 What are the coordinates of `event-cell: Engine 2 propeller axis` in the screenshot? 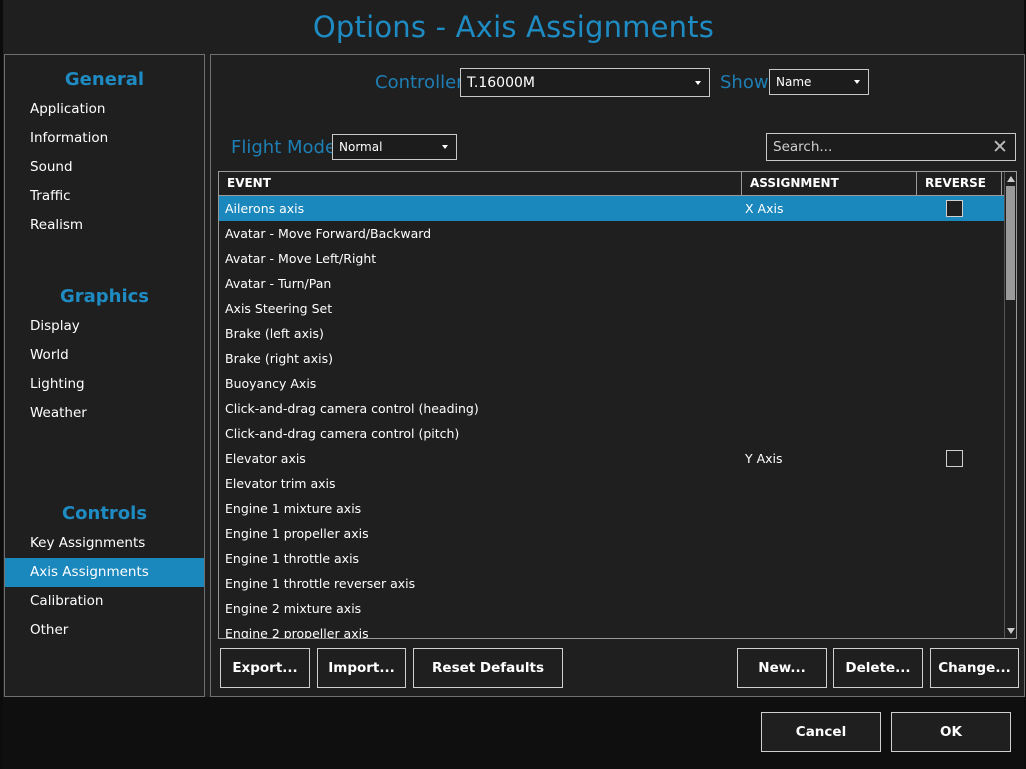 It's located at (297, 632).